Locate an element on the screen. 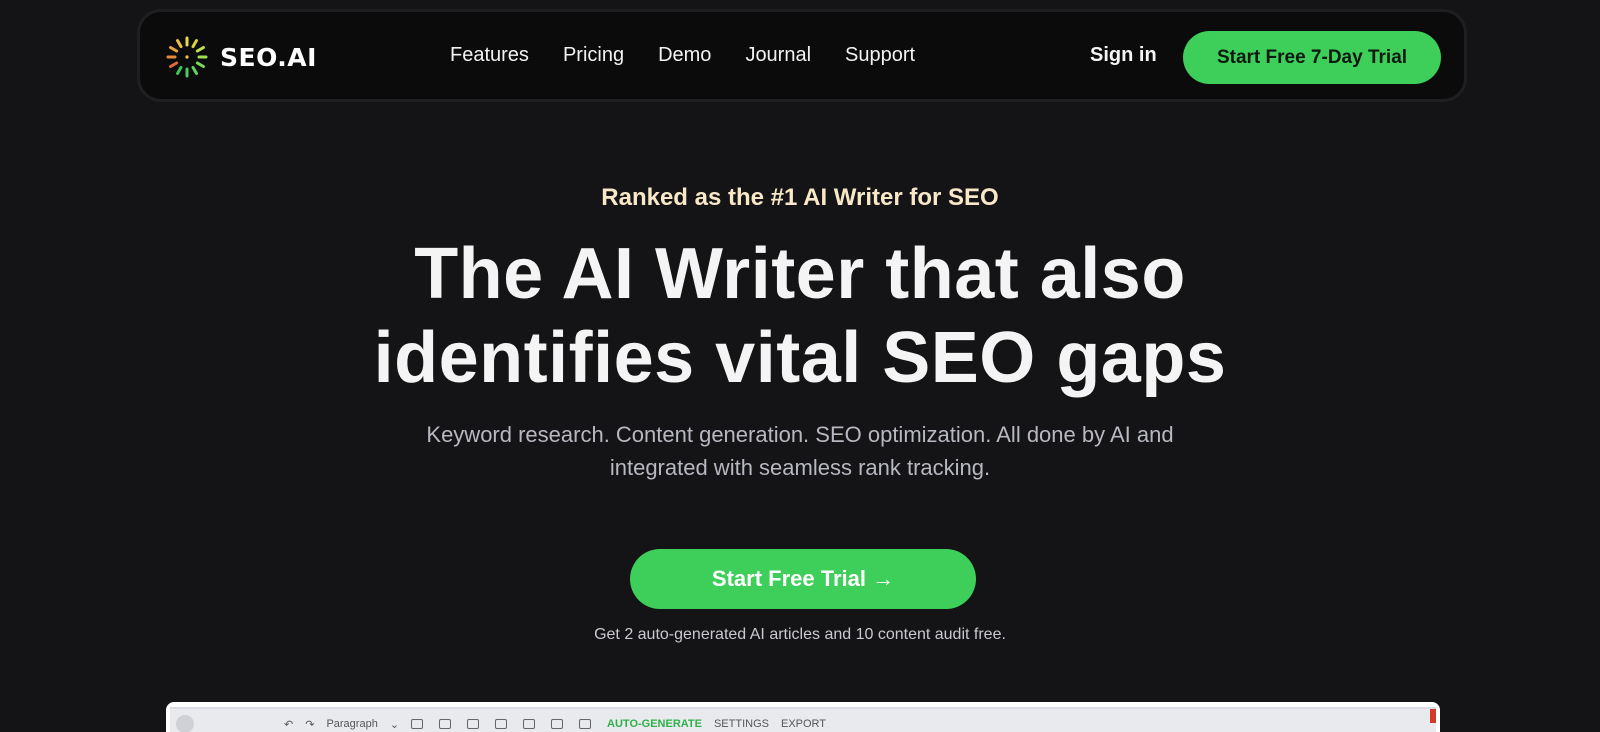  logo-text: SEO.AI is located at coordinates (268, 57).